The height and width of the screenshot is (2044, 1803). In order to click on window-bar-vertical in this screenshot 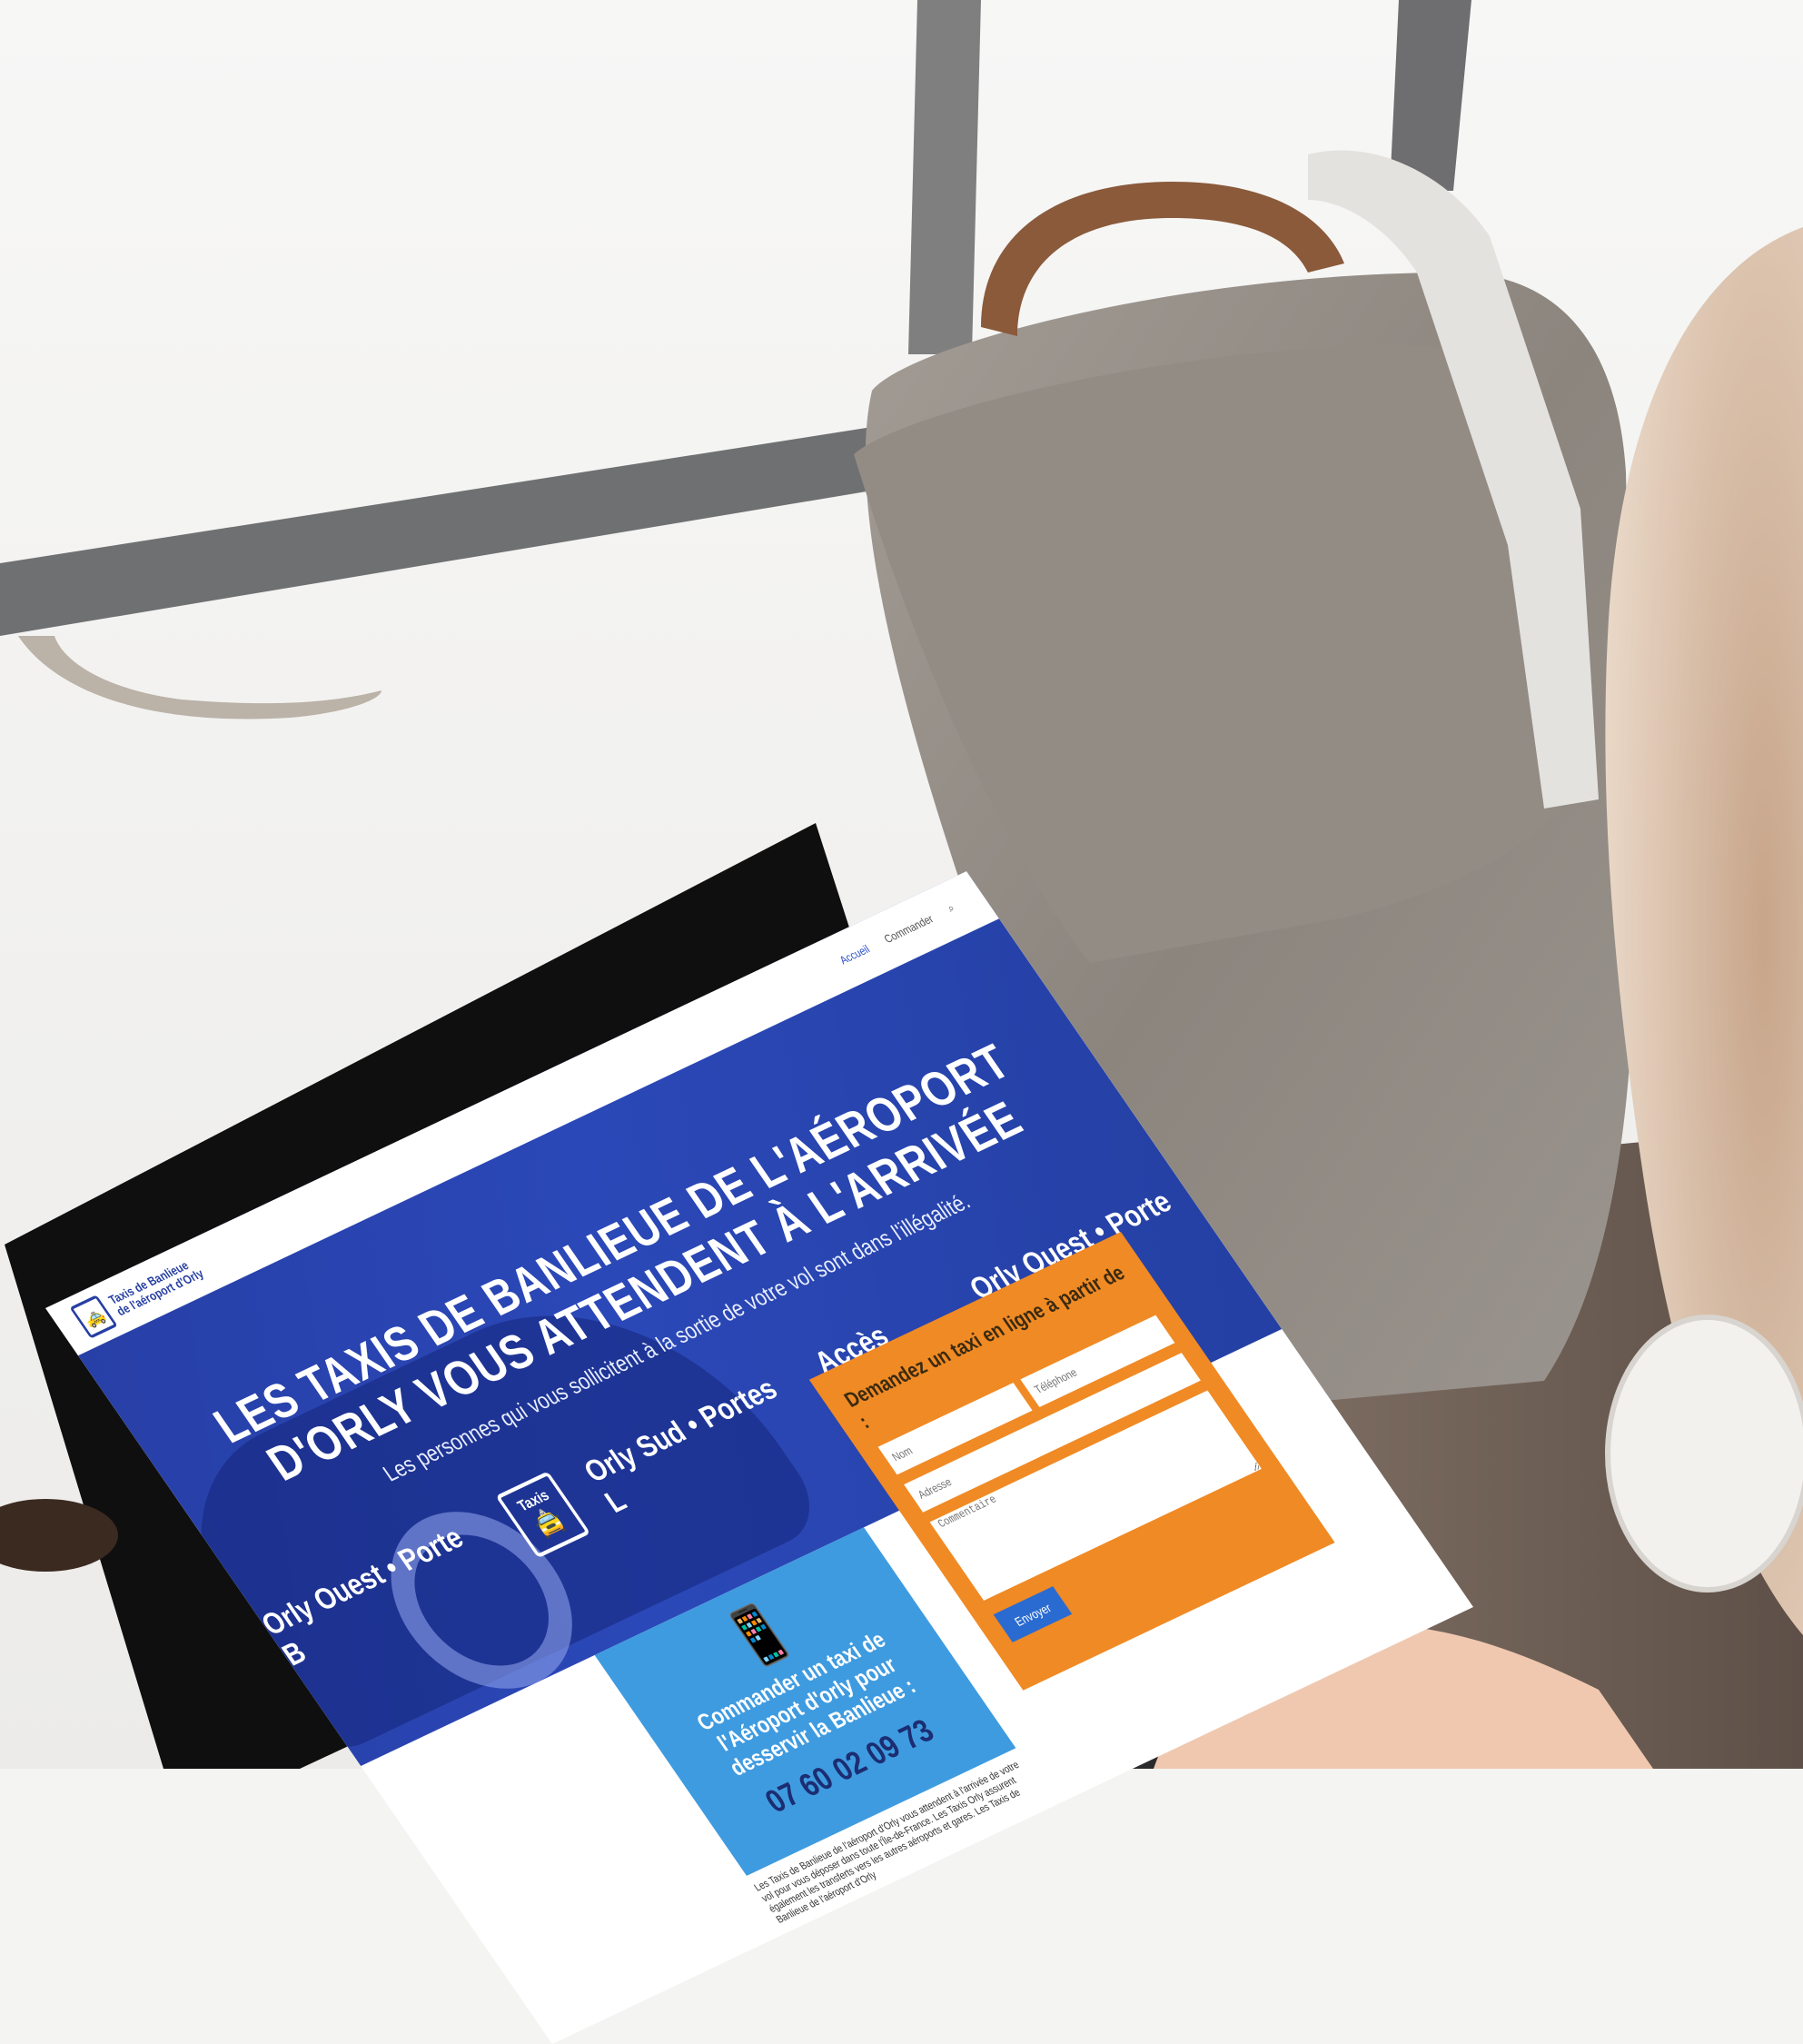, I will do `click(944, 177)`.